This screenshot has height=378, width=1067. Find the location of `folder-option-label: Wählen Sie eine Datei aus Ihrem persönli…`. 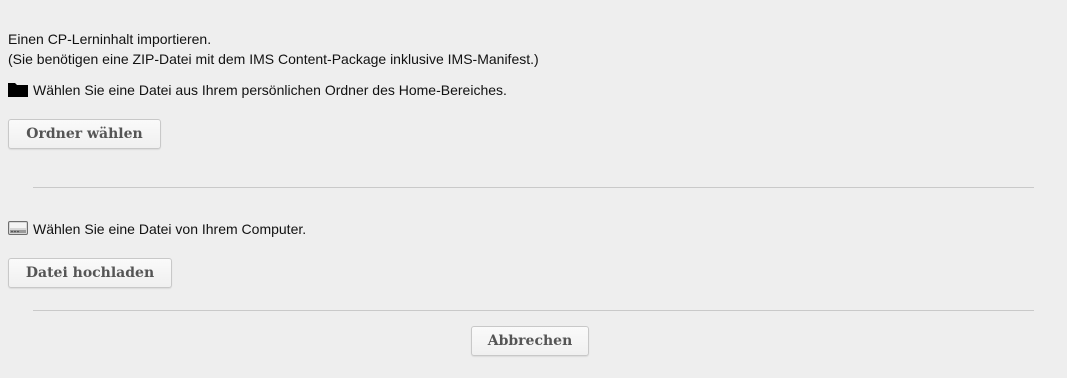

folder-option-label: Wählen Sie eine Datei aus Ihrem persönli… is located at coordinates (270, 90).